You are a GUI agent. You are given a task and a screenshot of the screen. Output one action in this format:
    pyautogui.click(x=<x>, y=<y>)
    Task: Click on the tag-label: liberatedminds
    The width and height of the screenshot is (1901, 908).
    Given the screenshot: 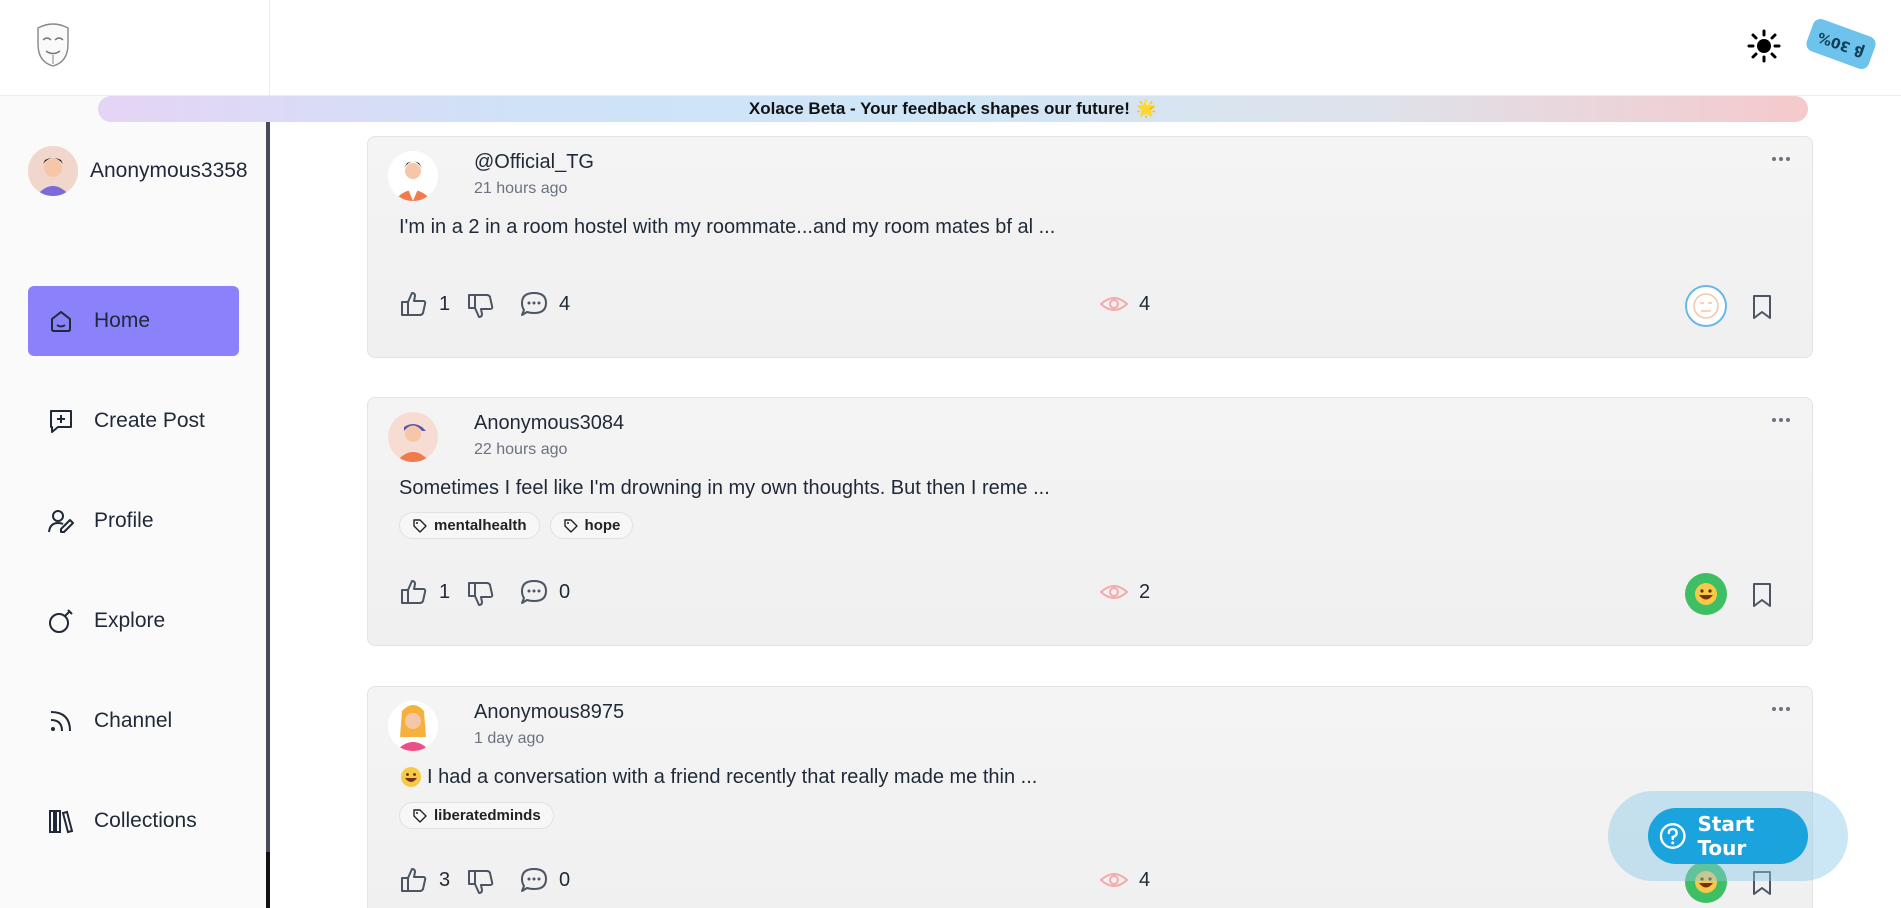 What is the action you would take?
    pyautogui.click(x=487, y=815)
    